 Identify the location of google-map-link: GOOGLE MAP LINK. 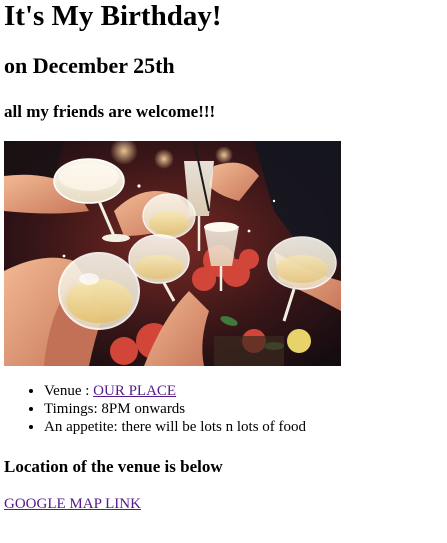
(72, 504).